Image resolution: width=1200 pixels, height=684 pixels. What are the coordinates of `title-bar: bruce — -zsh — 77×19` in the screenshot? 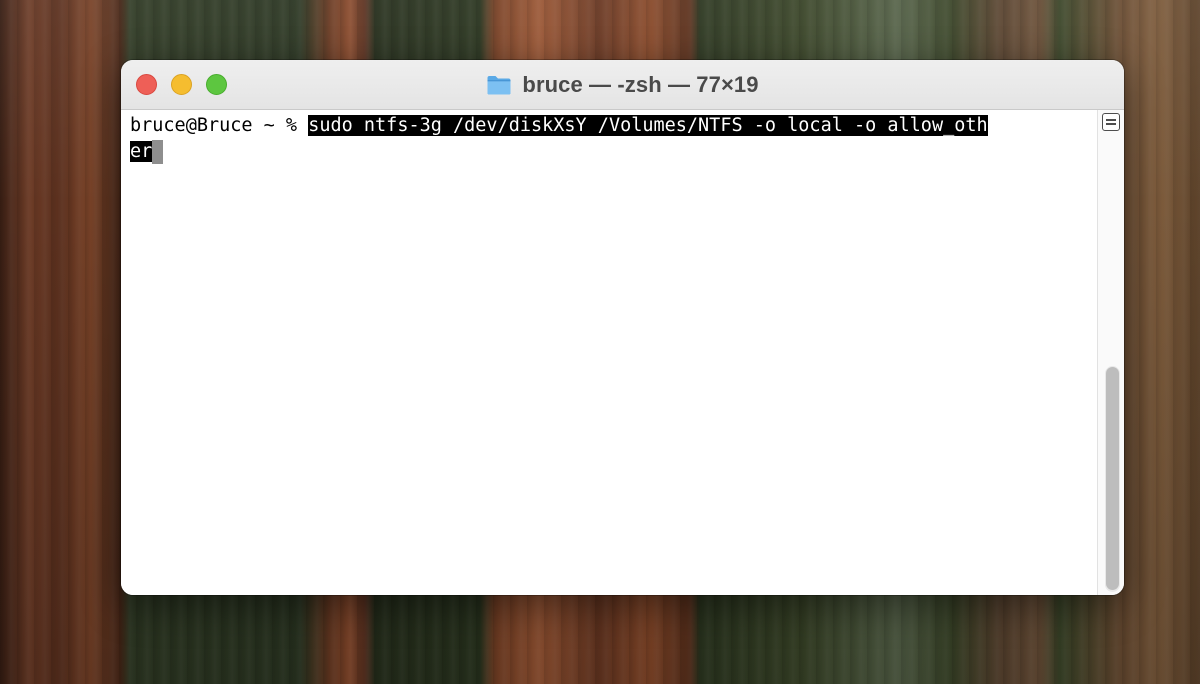 It's located at (622, 85).